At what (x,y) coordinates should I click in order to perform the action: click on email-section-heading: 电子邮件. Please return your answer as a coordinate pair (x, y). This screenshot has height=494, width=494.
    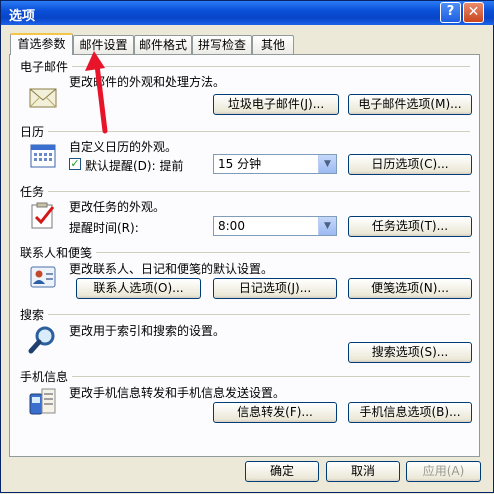
    Looking at the image, I should click on (44, 67).